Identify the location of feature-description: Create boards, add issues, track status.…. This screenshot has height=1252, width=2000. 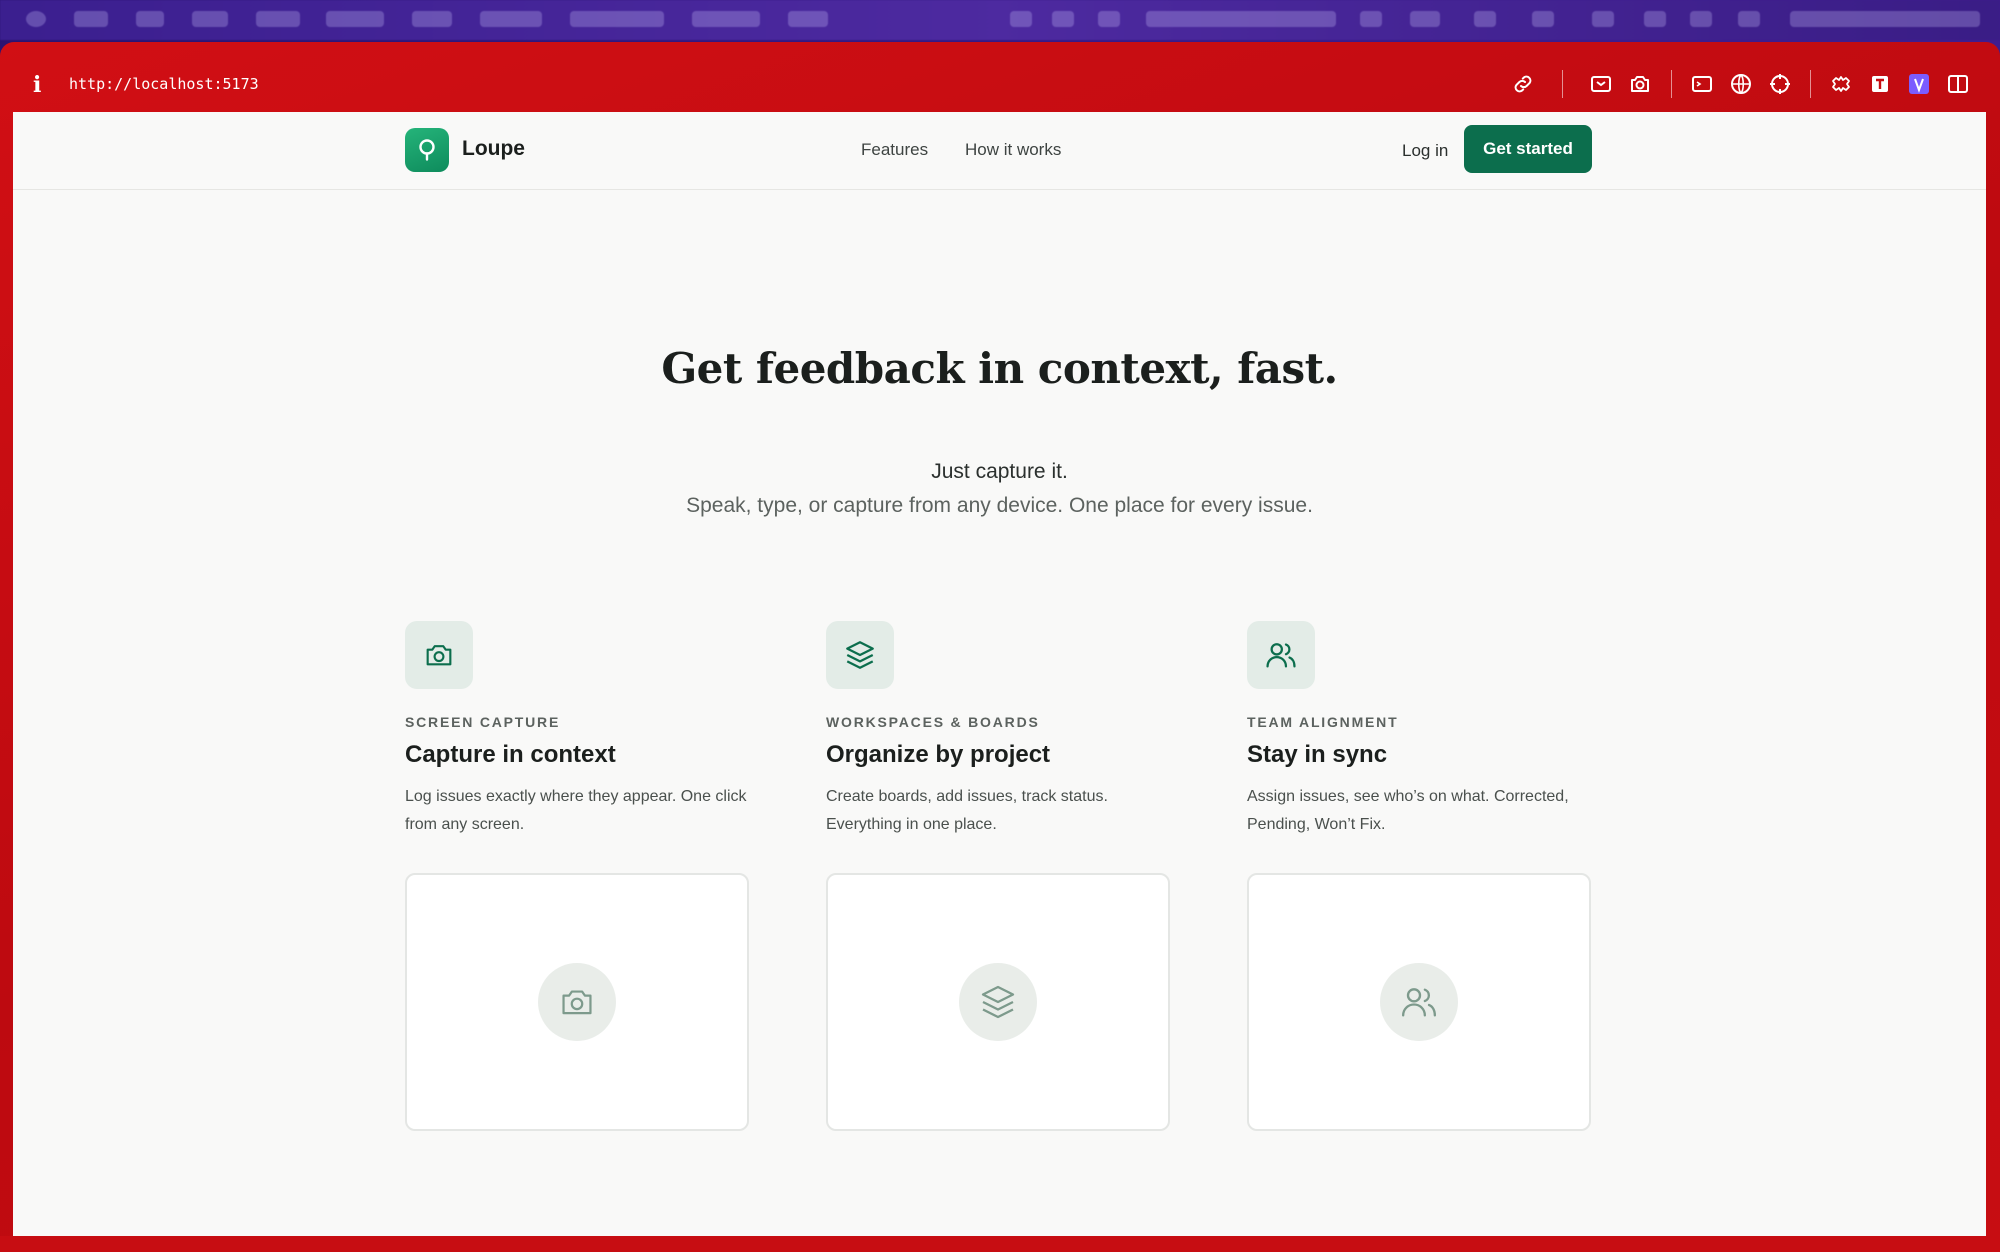
(967, 810).